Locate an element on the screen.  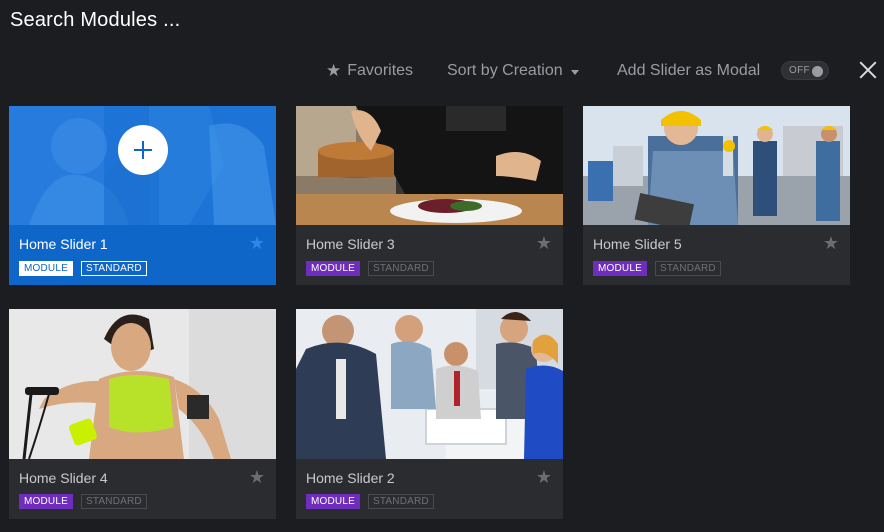
module-card: Home Slider 1 ★ MODULE STANDARD is located at coordinates (142, 195).